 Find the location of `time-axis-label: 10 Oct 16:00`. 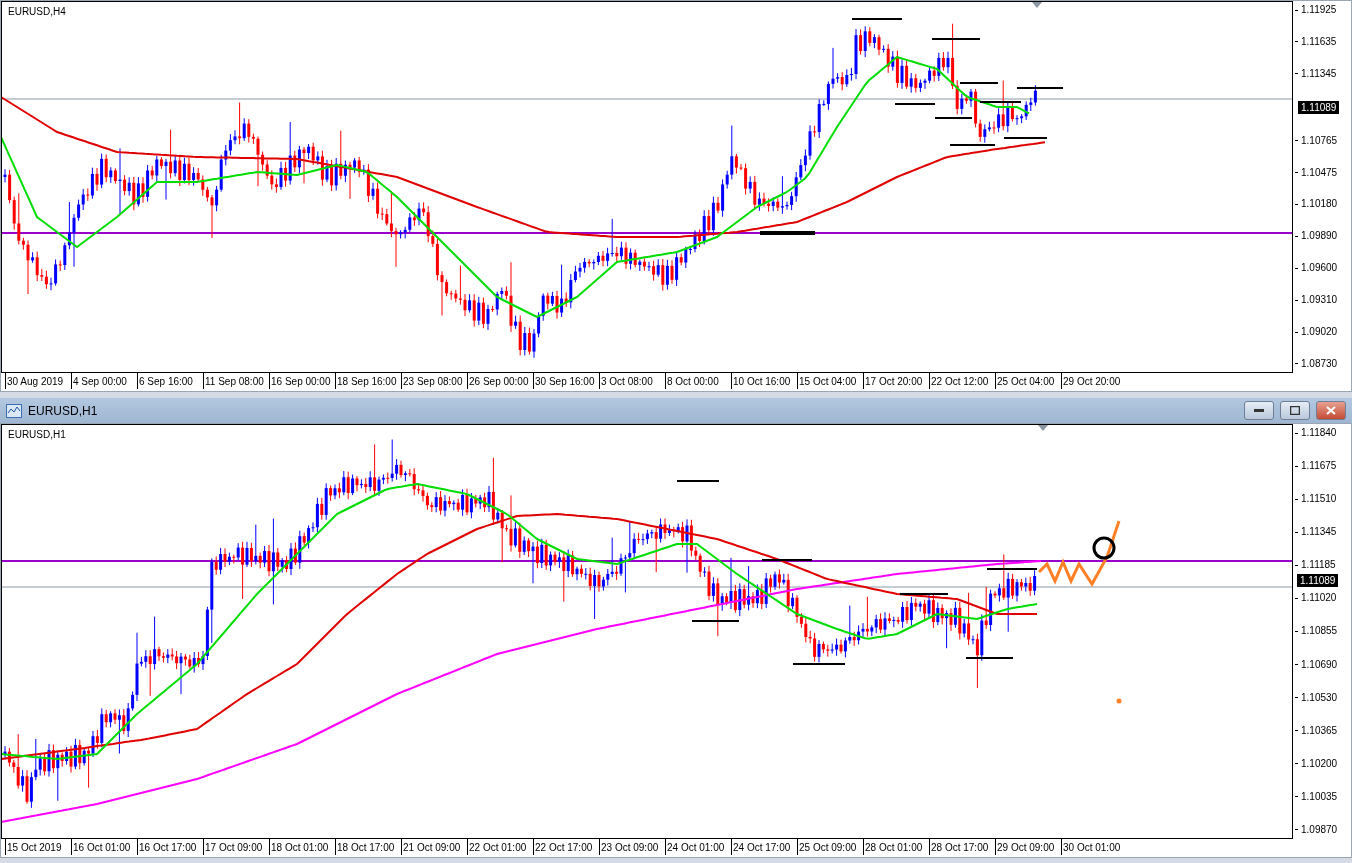

time-axis-label: 10 Oct 16:00 is located at coordinates (764, 381).